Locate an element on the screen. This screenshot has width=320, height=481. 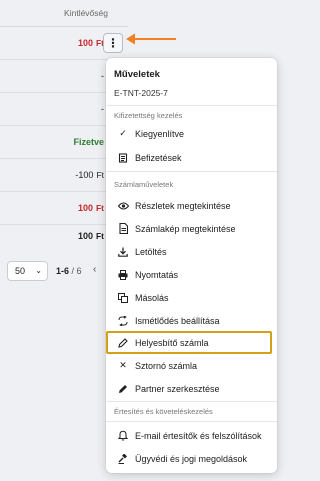
menu-item-preview: Számlakép megtekintése is located at coordinates (191, 228).